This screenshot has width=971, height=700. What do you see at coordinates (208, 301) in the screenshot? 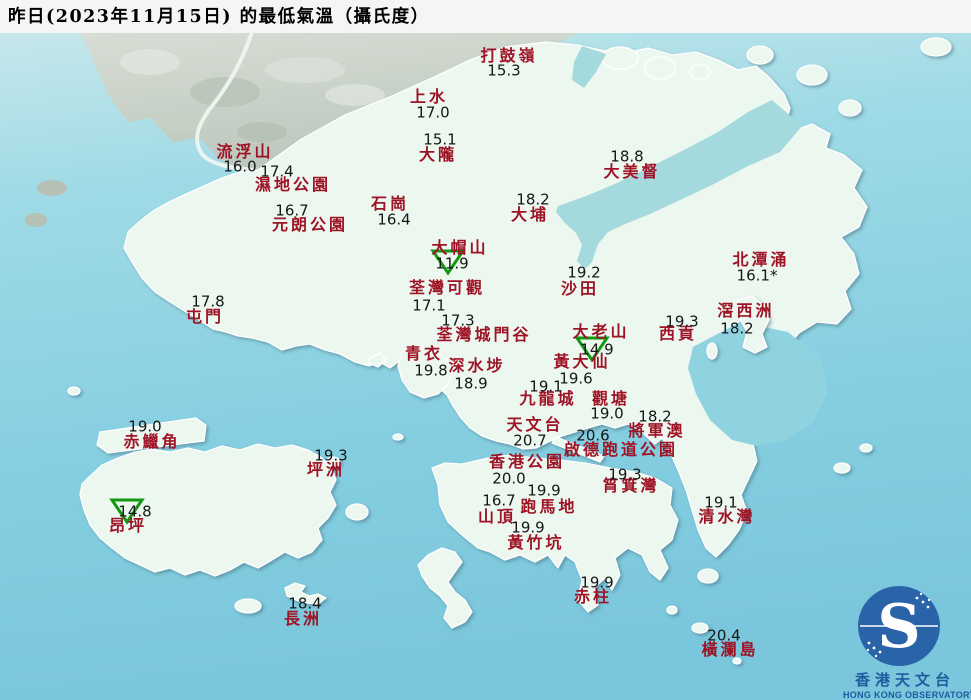
I see `station-value: 17.8` at bounding box center [208, 301].